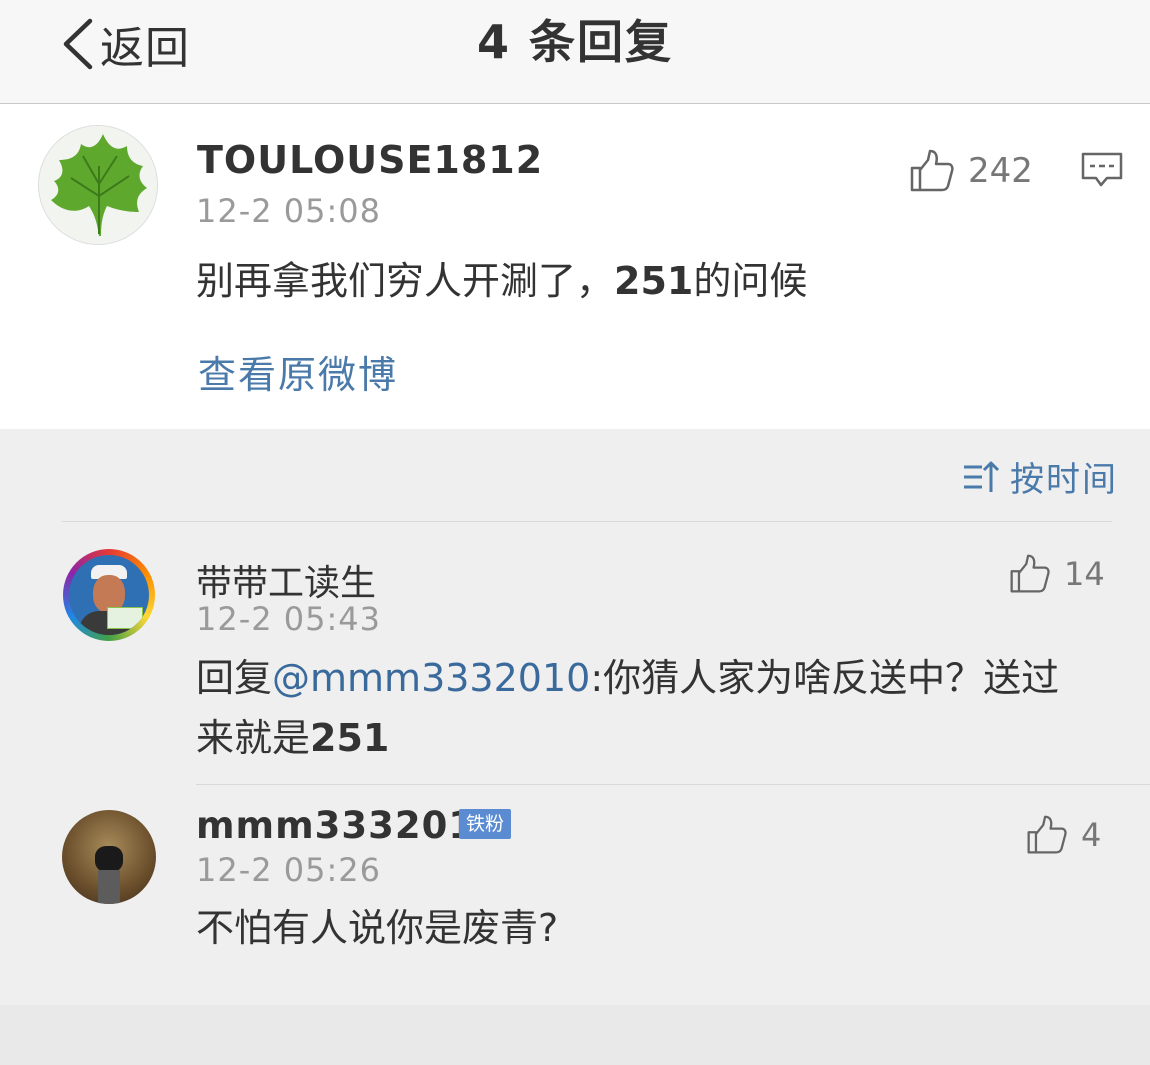 This screenshot has height=1065, width=1150. Describe the element at coordinates (431, 678) in the screenshot. I see `mention-link: @mmm3332010` at that location.